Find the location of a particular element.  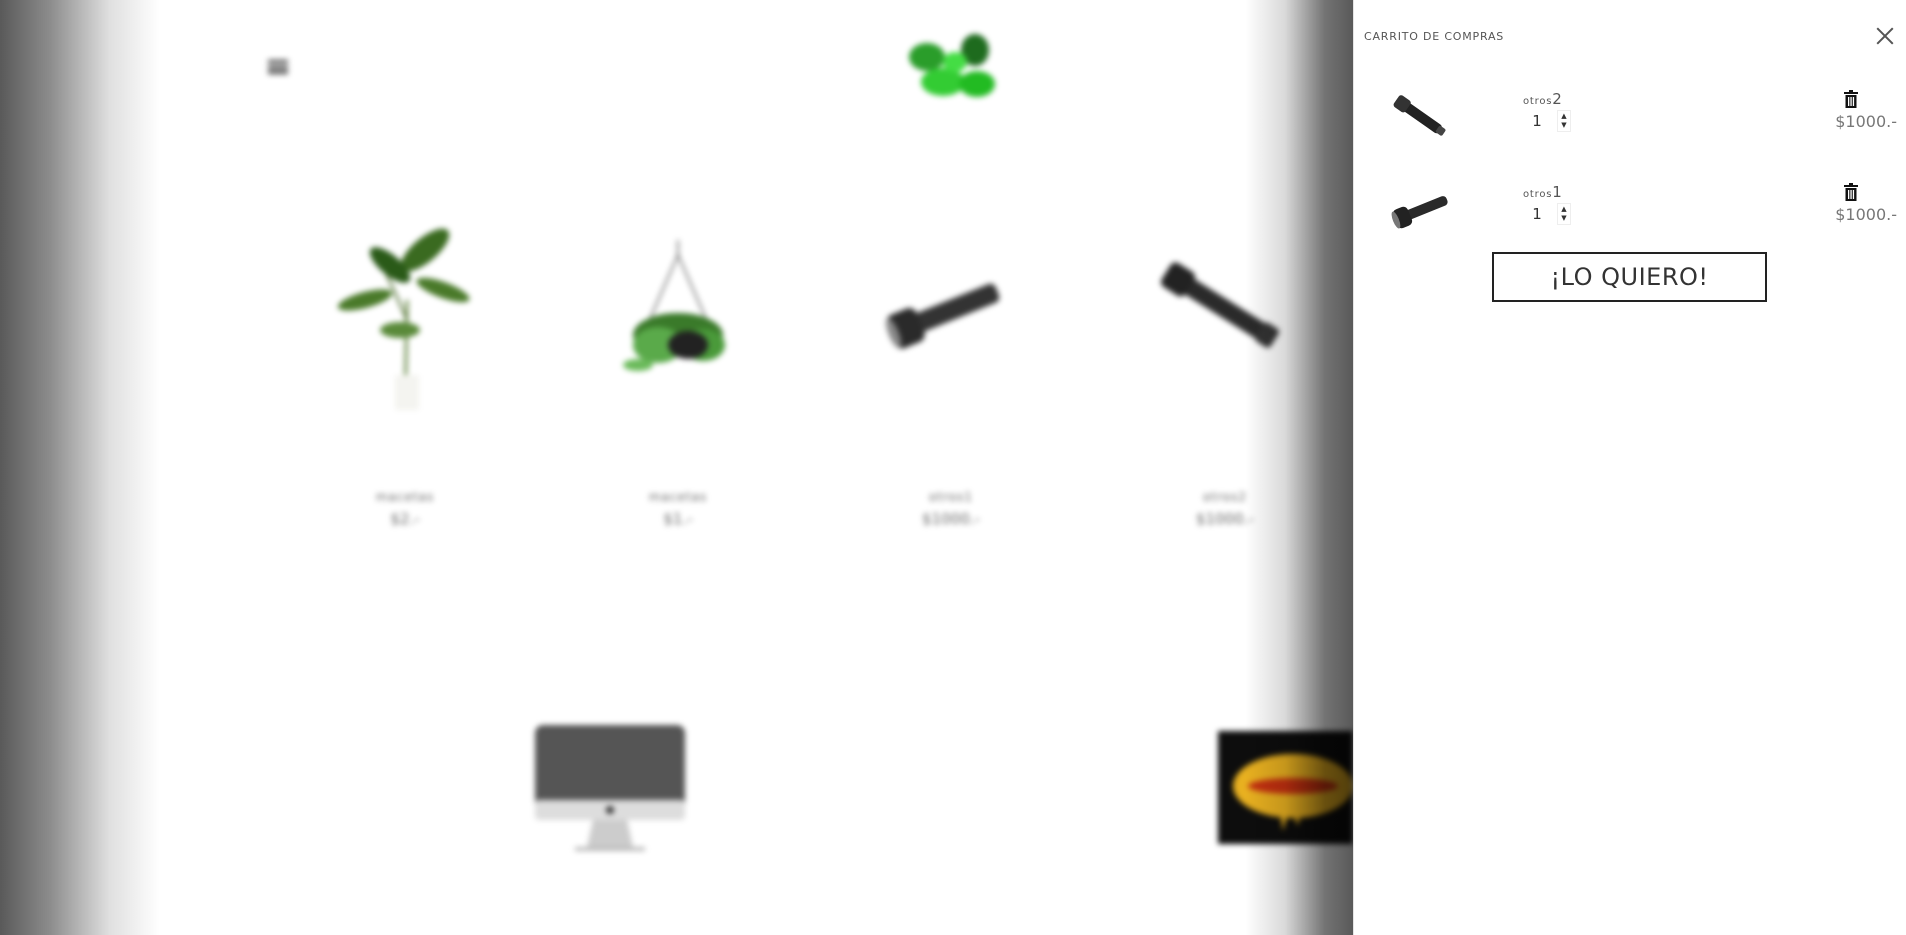

close-icon is located at coordinates (1885, 36).